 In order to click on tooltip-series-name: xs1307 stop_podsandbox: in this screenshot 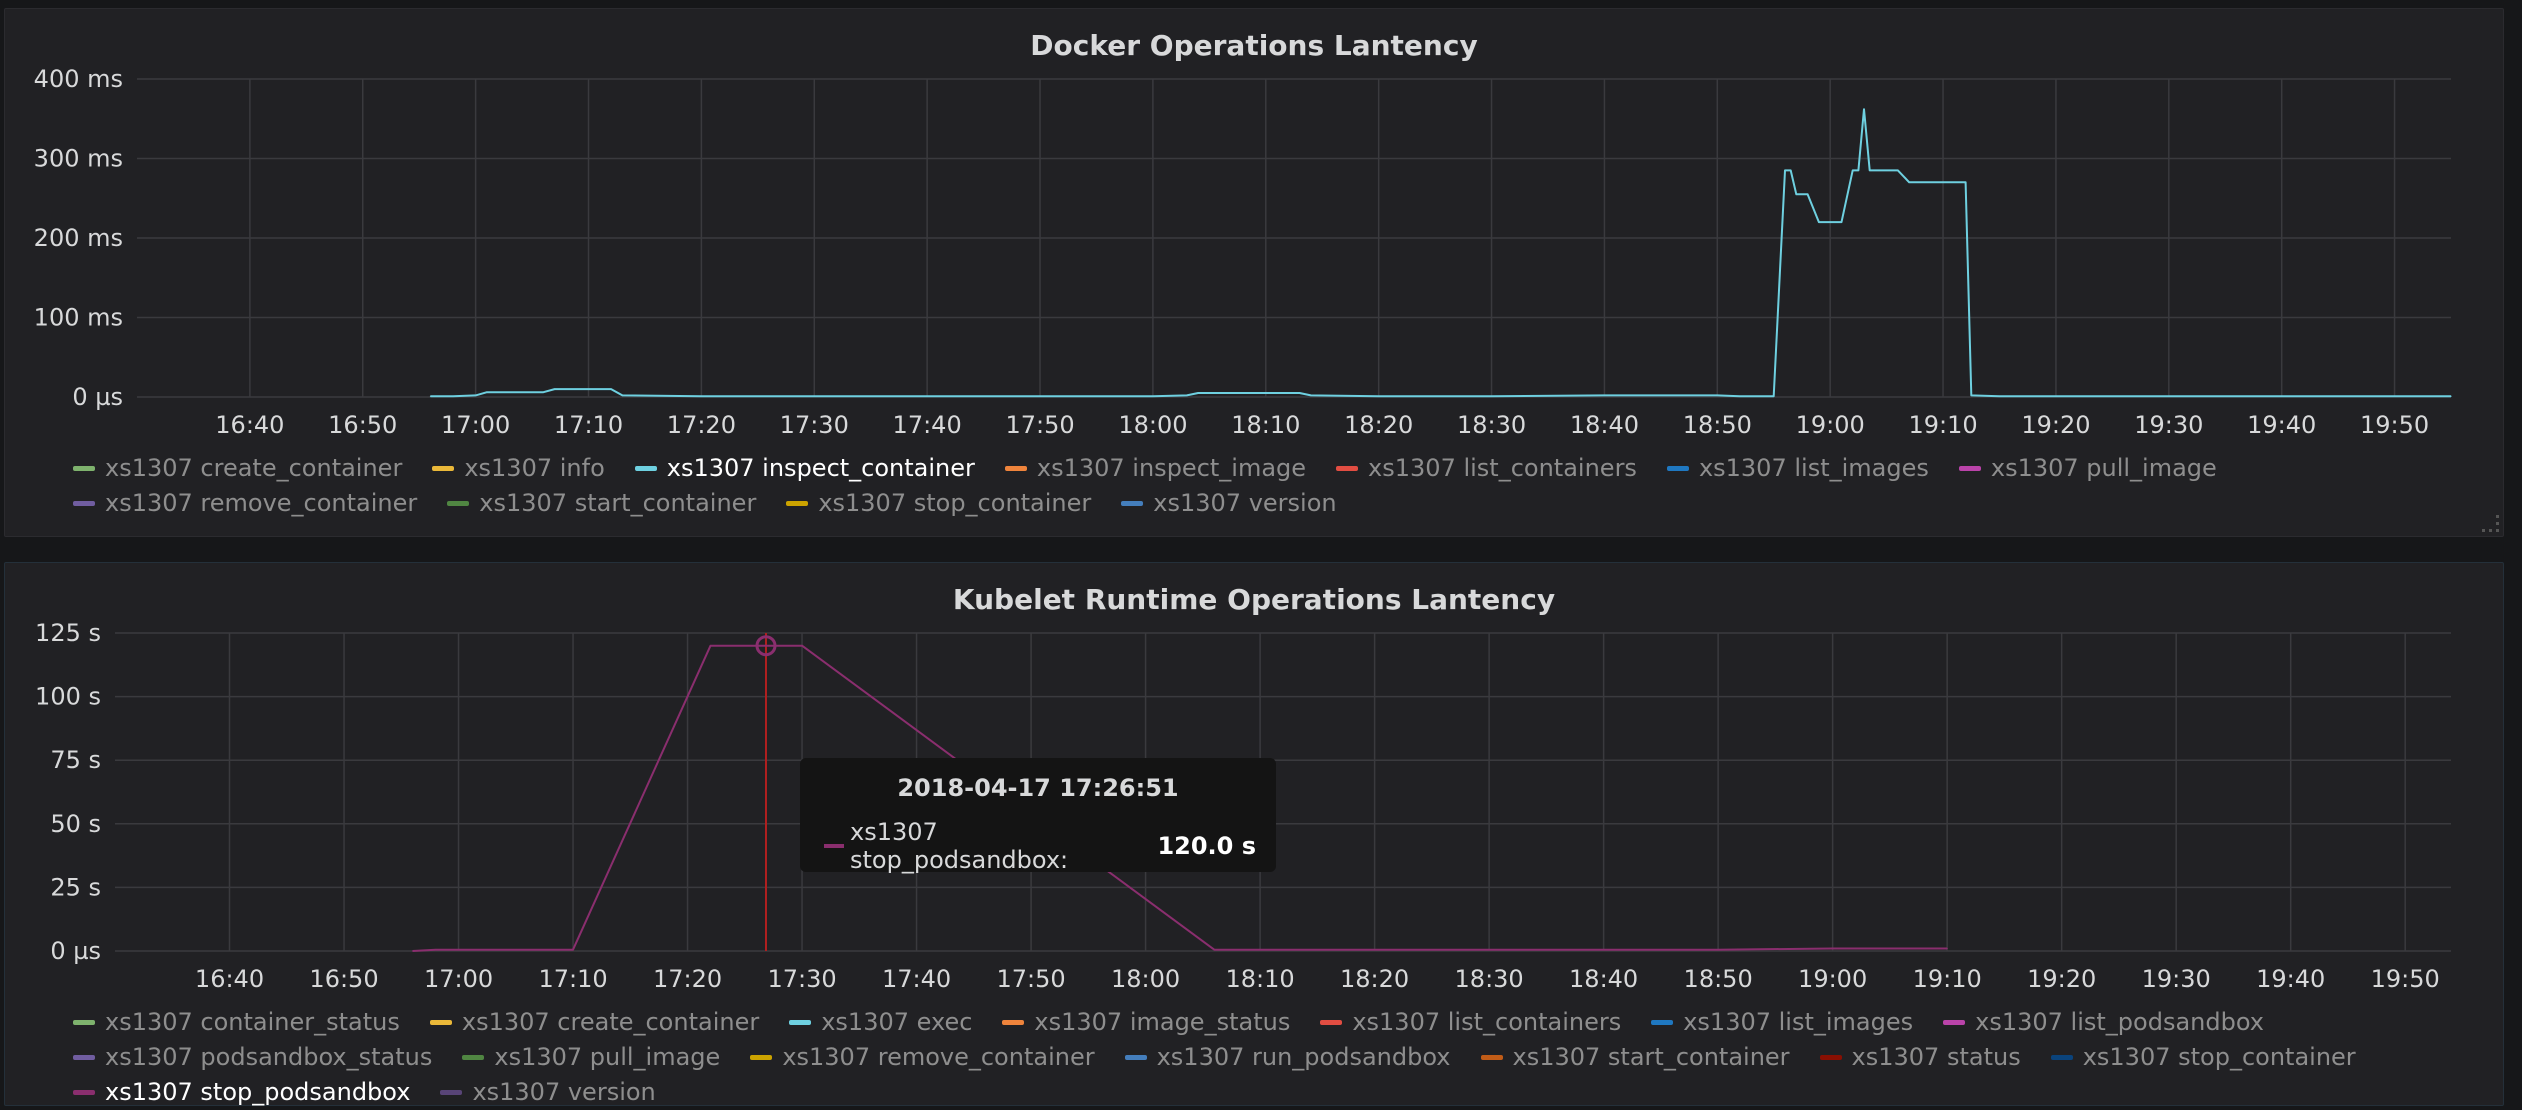, I will do `click(959, 846)`.